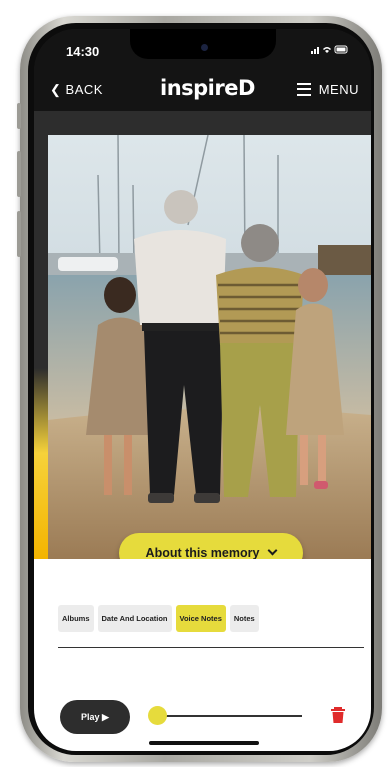 The height and width of the screenshot is (767, 388). What do you see at coordinates (211, 647) in the screenshot?
I see `divider` at bounding box center [211, 647].